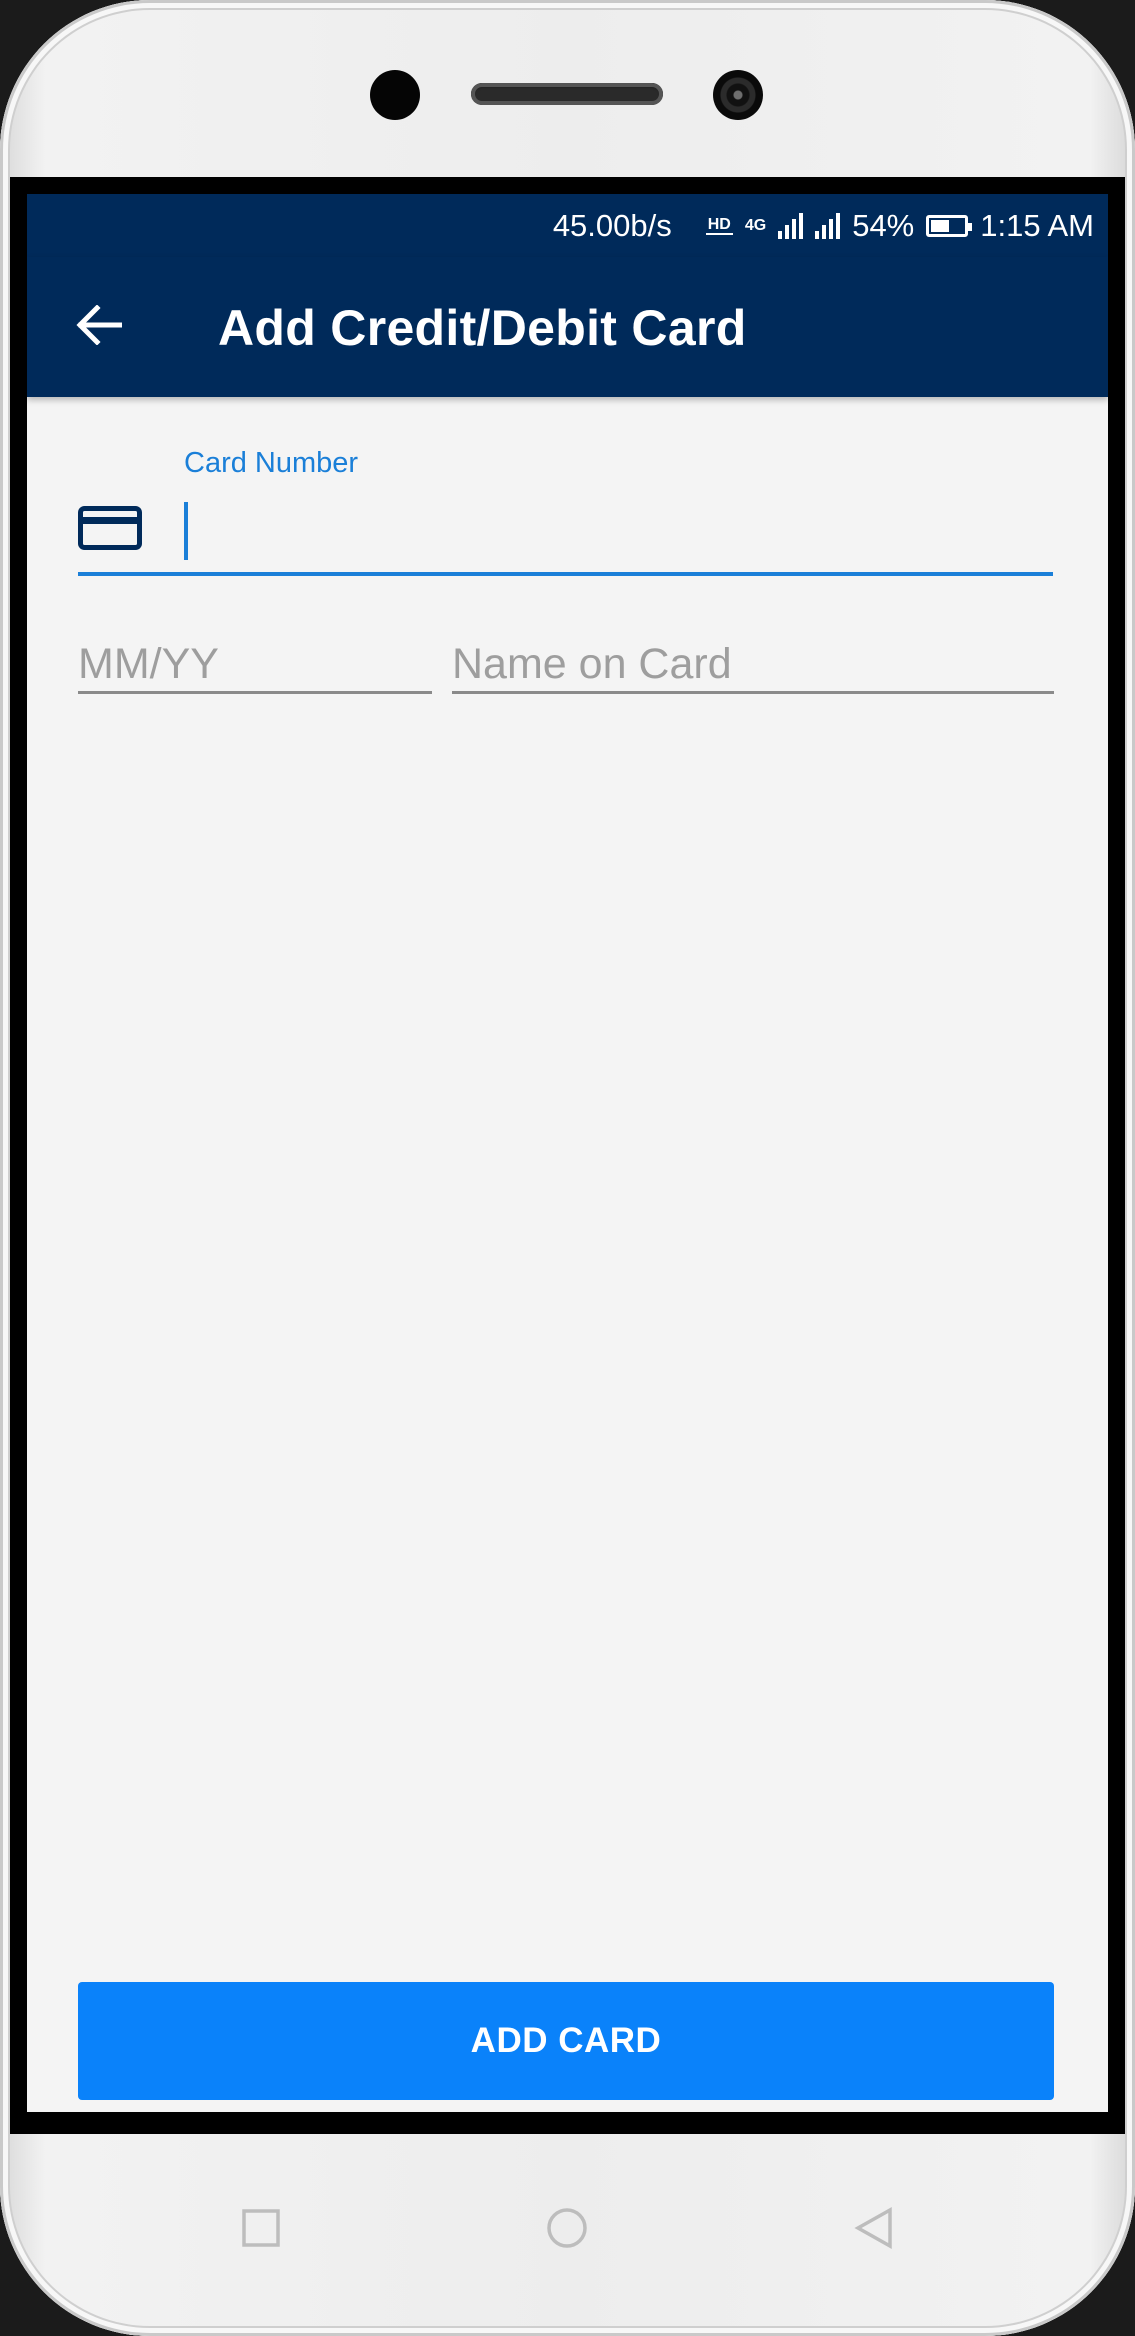 The width and height of the screenshot is (1135, 2336). I want to click on name-on-card-underline, so click(753, 692).